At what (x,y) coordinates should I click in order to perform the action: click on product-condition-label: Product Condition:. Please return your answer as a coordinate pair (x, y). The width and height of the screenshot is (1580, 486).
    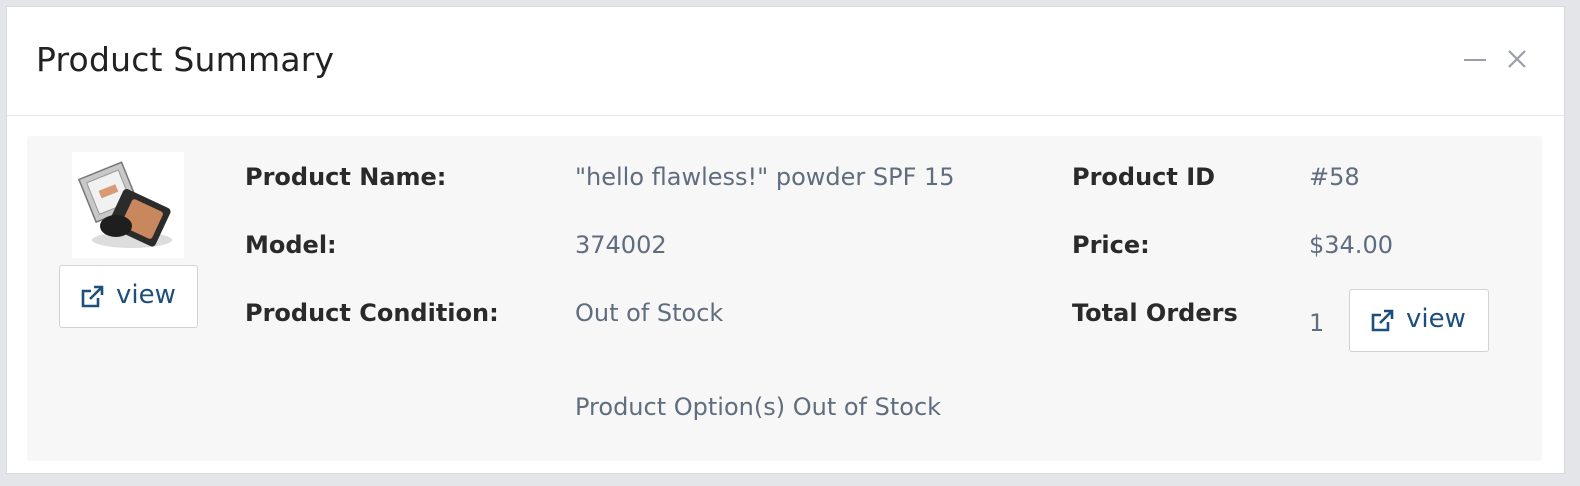
    Looking at the image, I should click on (372, 313).